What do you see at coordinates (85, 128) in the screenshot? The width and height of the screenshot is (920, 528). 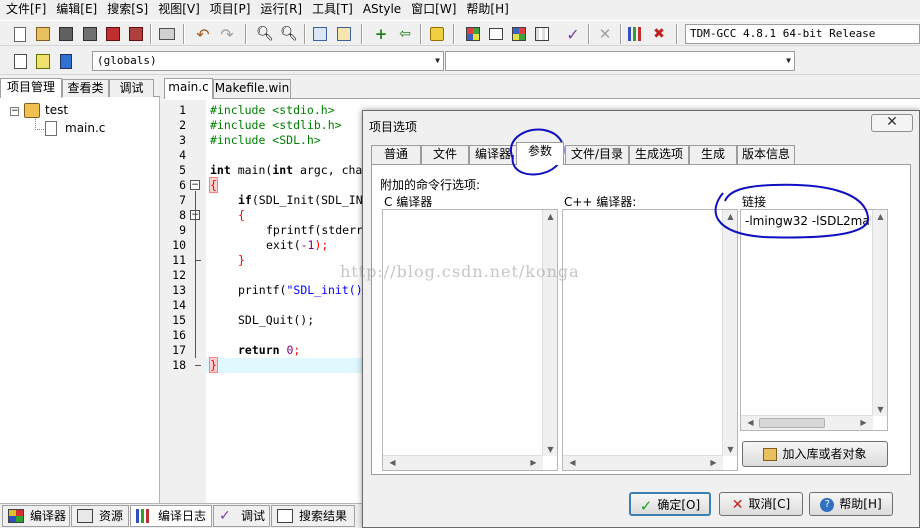 I see `tree-file-label: main.c` at bounding box center [85, 128].